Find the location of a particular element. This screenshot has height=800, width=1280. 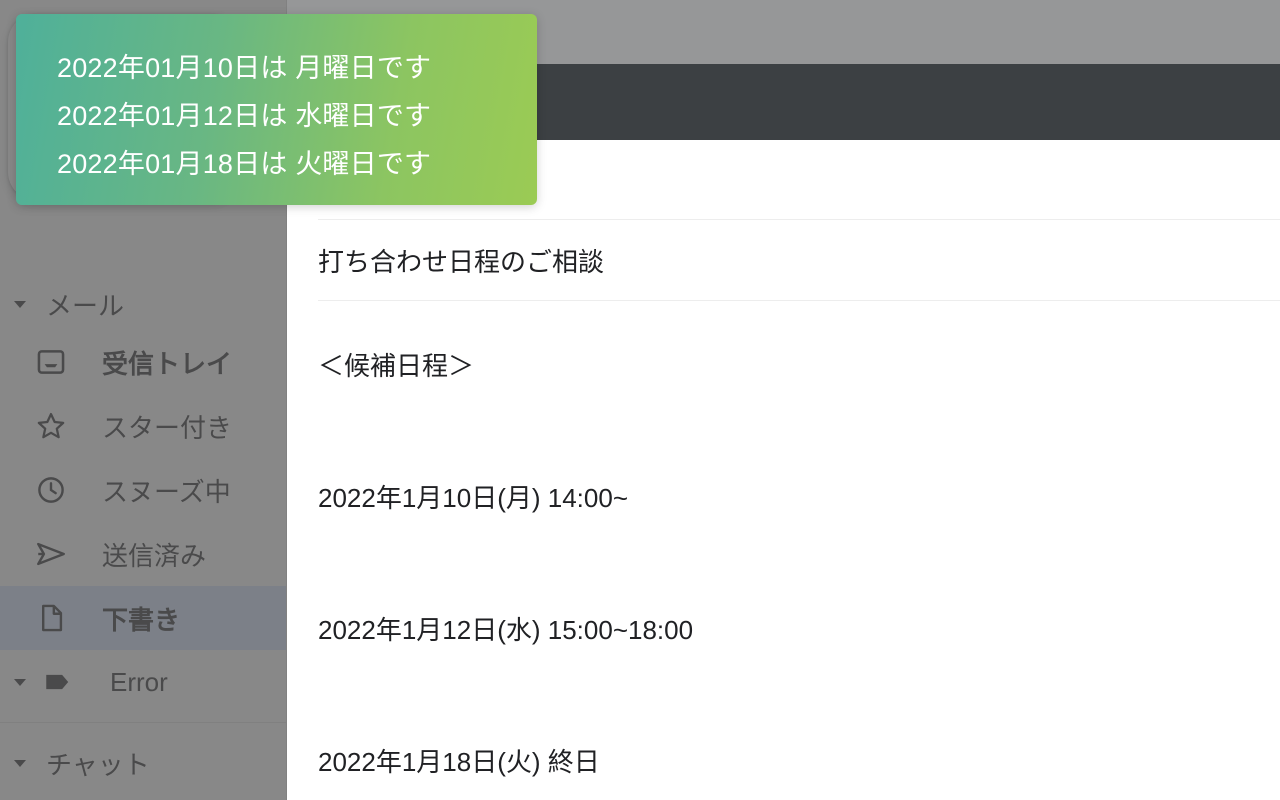

sidebar-item-label: 下書き is located at coordinates (141, 619).